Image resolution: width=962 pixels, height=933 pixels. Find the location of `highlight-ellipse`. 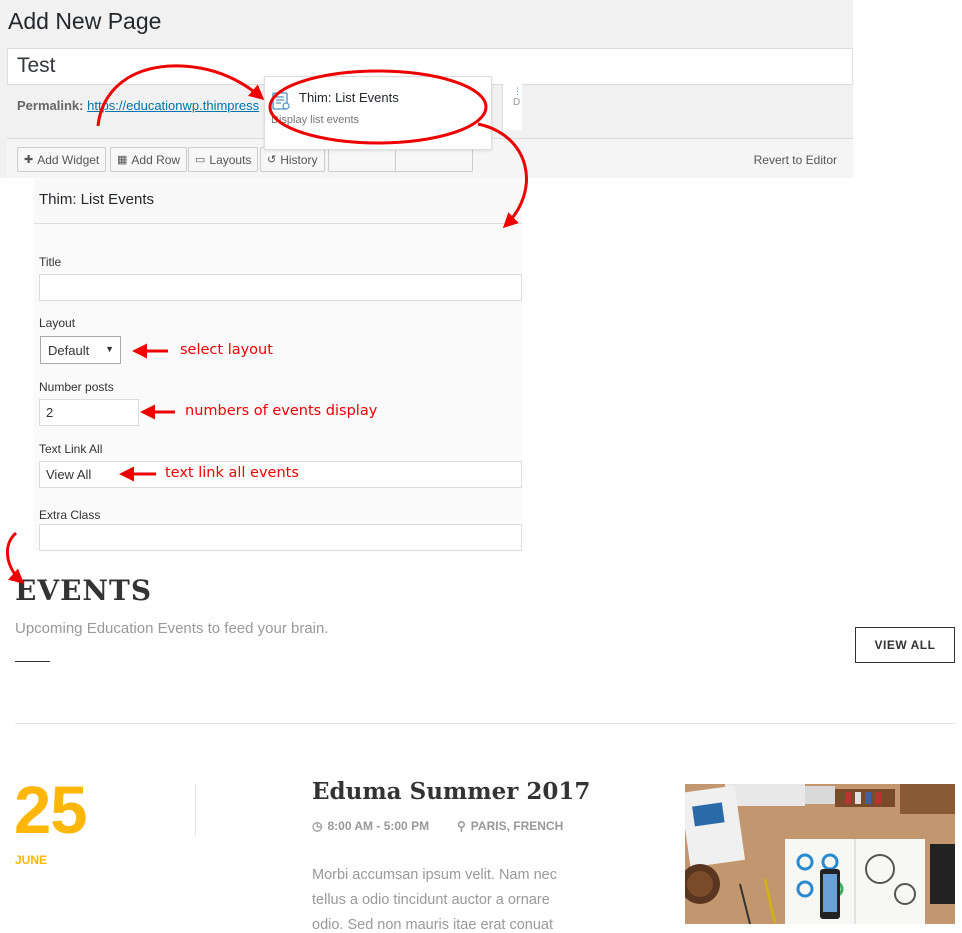

highlight-ellipse is located at coordinates (378, 107).